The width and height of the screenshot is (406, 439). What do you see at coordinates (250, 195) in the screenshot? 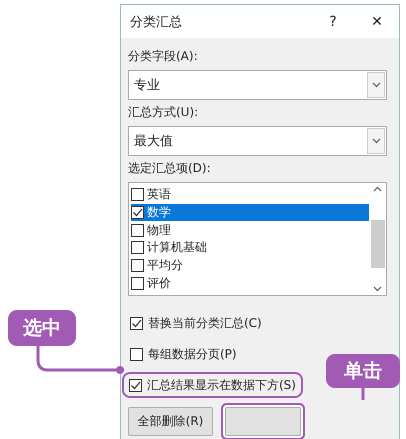
I see `list-item: 英语` at bounding box center [250, 195].